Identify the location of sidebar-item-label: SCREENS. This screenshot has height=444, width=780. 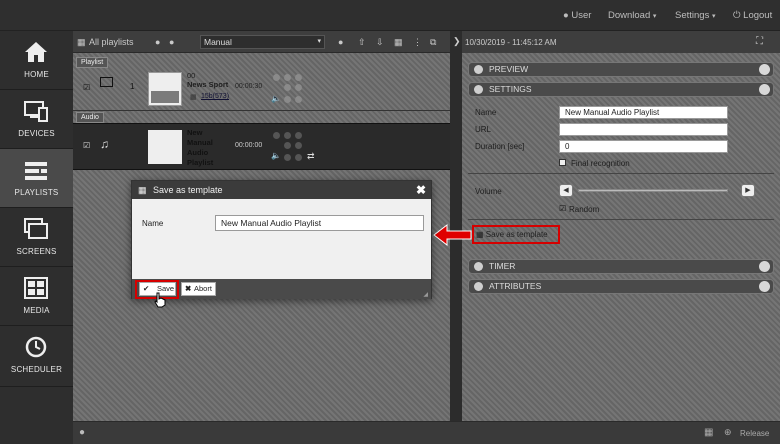
(36, 251).